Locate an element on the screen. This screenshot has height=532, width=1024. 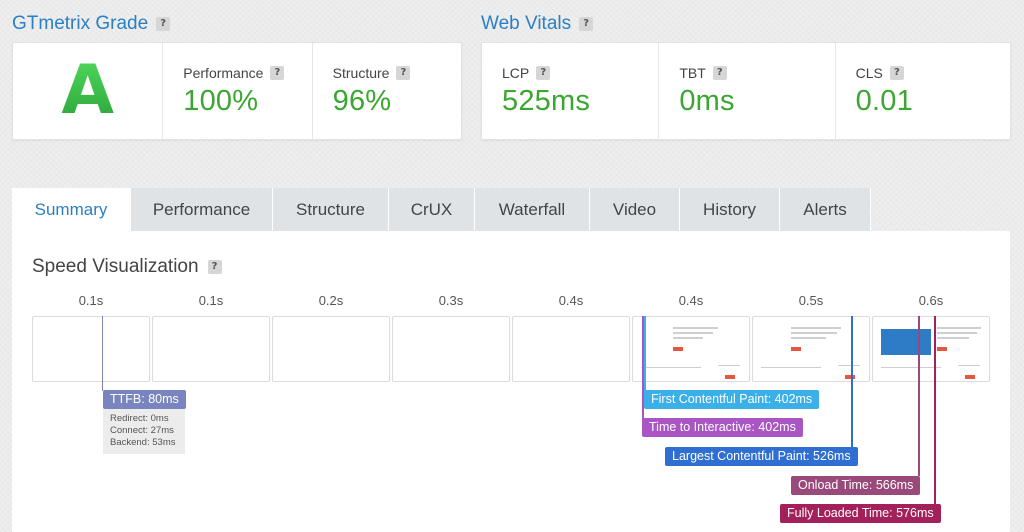
ttfb-redirect: Redirect: 0ms is located at coordinates (139, 418).